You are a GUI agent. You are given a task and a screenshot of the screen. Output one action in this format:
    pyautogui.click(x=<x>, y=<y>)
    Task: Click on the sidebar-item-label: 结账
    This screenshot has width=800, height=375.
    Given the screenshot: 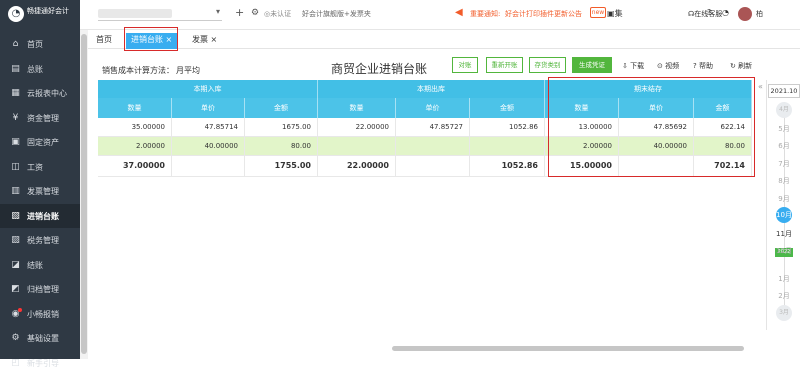 What is the action you would take?
    pyautogui.click(x=35, y=265)
    